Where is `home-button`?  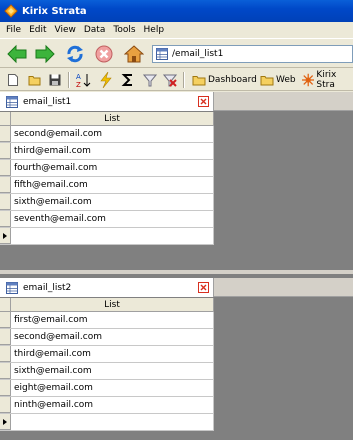 home-button is located at coordinates (134, 54).